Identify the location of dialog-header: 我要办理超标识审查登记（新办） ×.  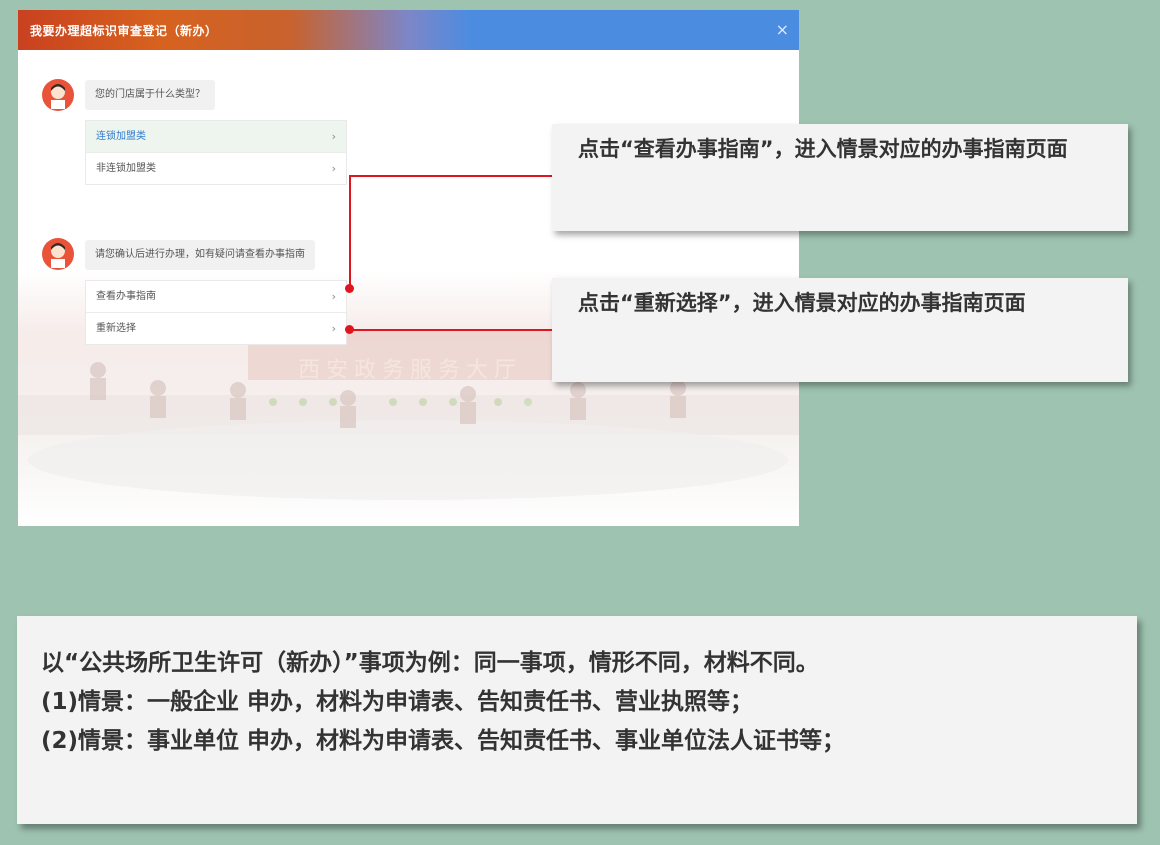
(408, 30).